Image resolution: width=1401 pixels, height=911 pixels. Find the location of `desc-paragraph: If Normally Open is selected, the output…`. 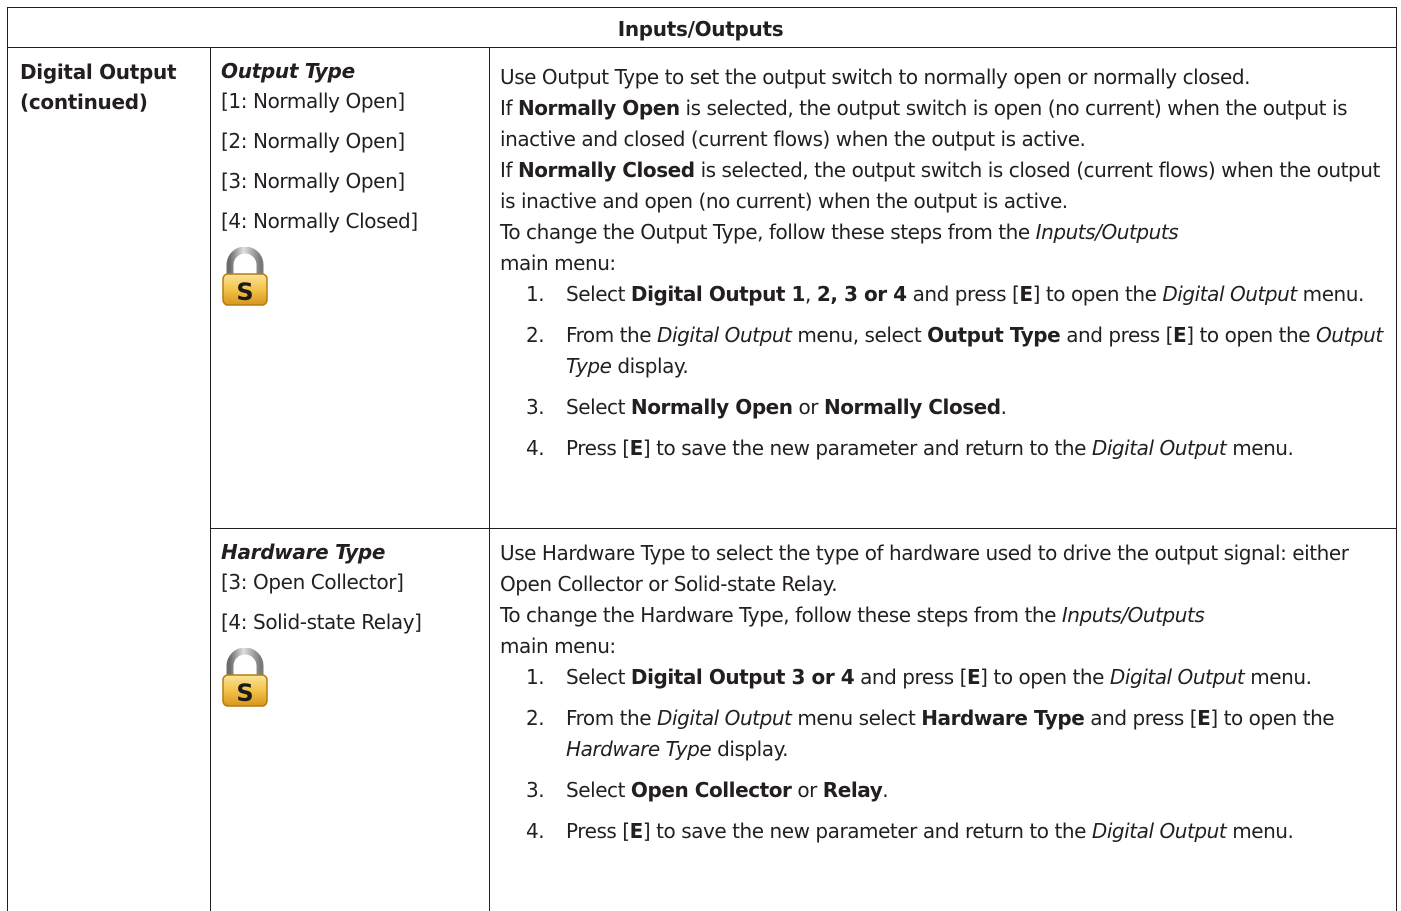

desc-paragraph: If Normally Open is selected, the output… is located at coordinates (924, 123).